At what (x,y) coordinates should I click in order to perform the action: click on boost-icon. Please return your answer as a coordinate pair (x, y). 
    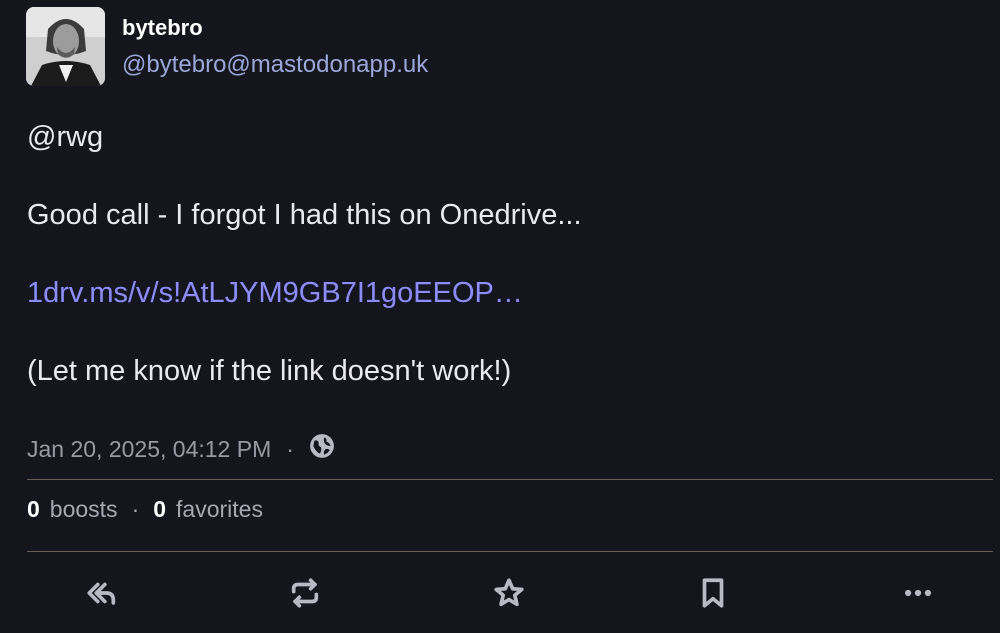
    Looking at the image, I should click on (305, 593).